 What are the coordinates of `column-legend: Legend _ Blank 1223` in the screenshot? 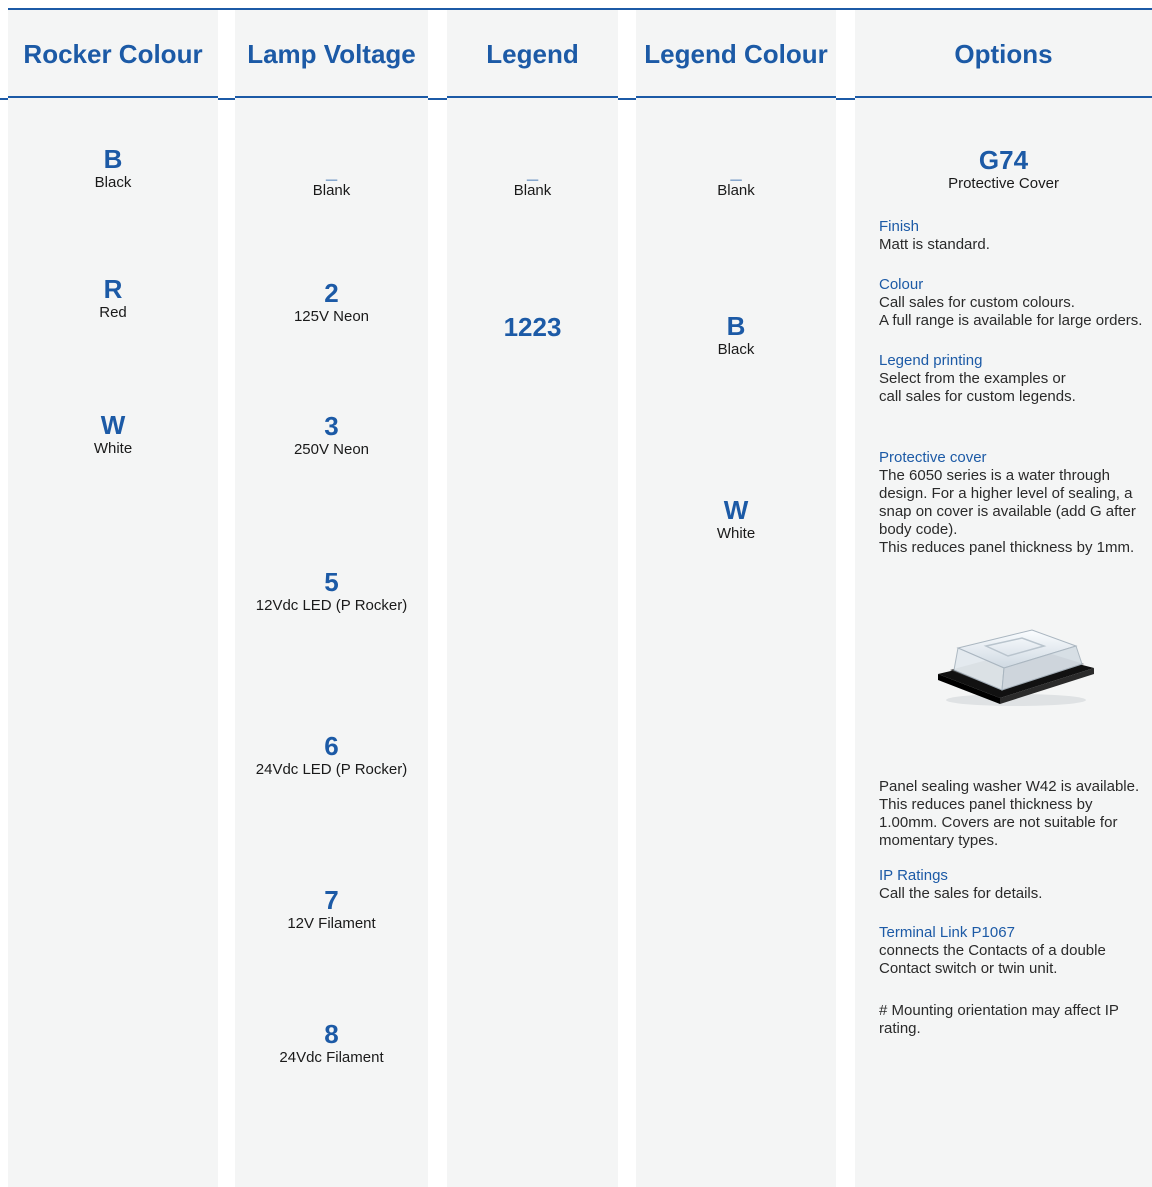 It's located at (532, 597).